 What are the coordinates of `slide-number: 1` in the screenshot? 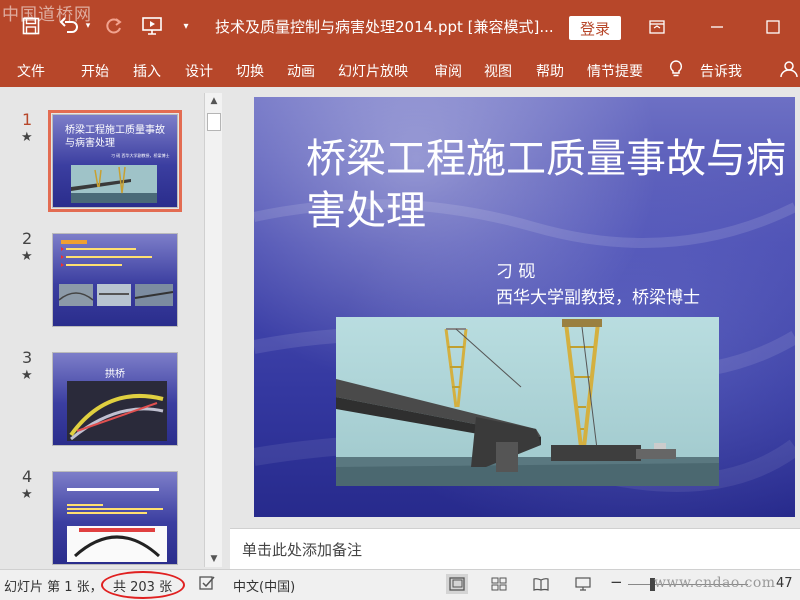 It's located at (27, 119).